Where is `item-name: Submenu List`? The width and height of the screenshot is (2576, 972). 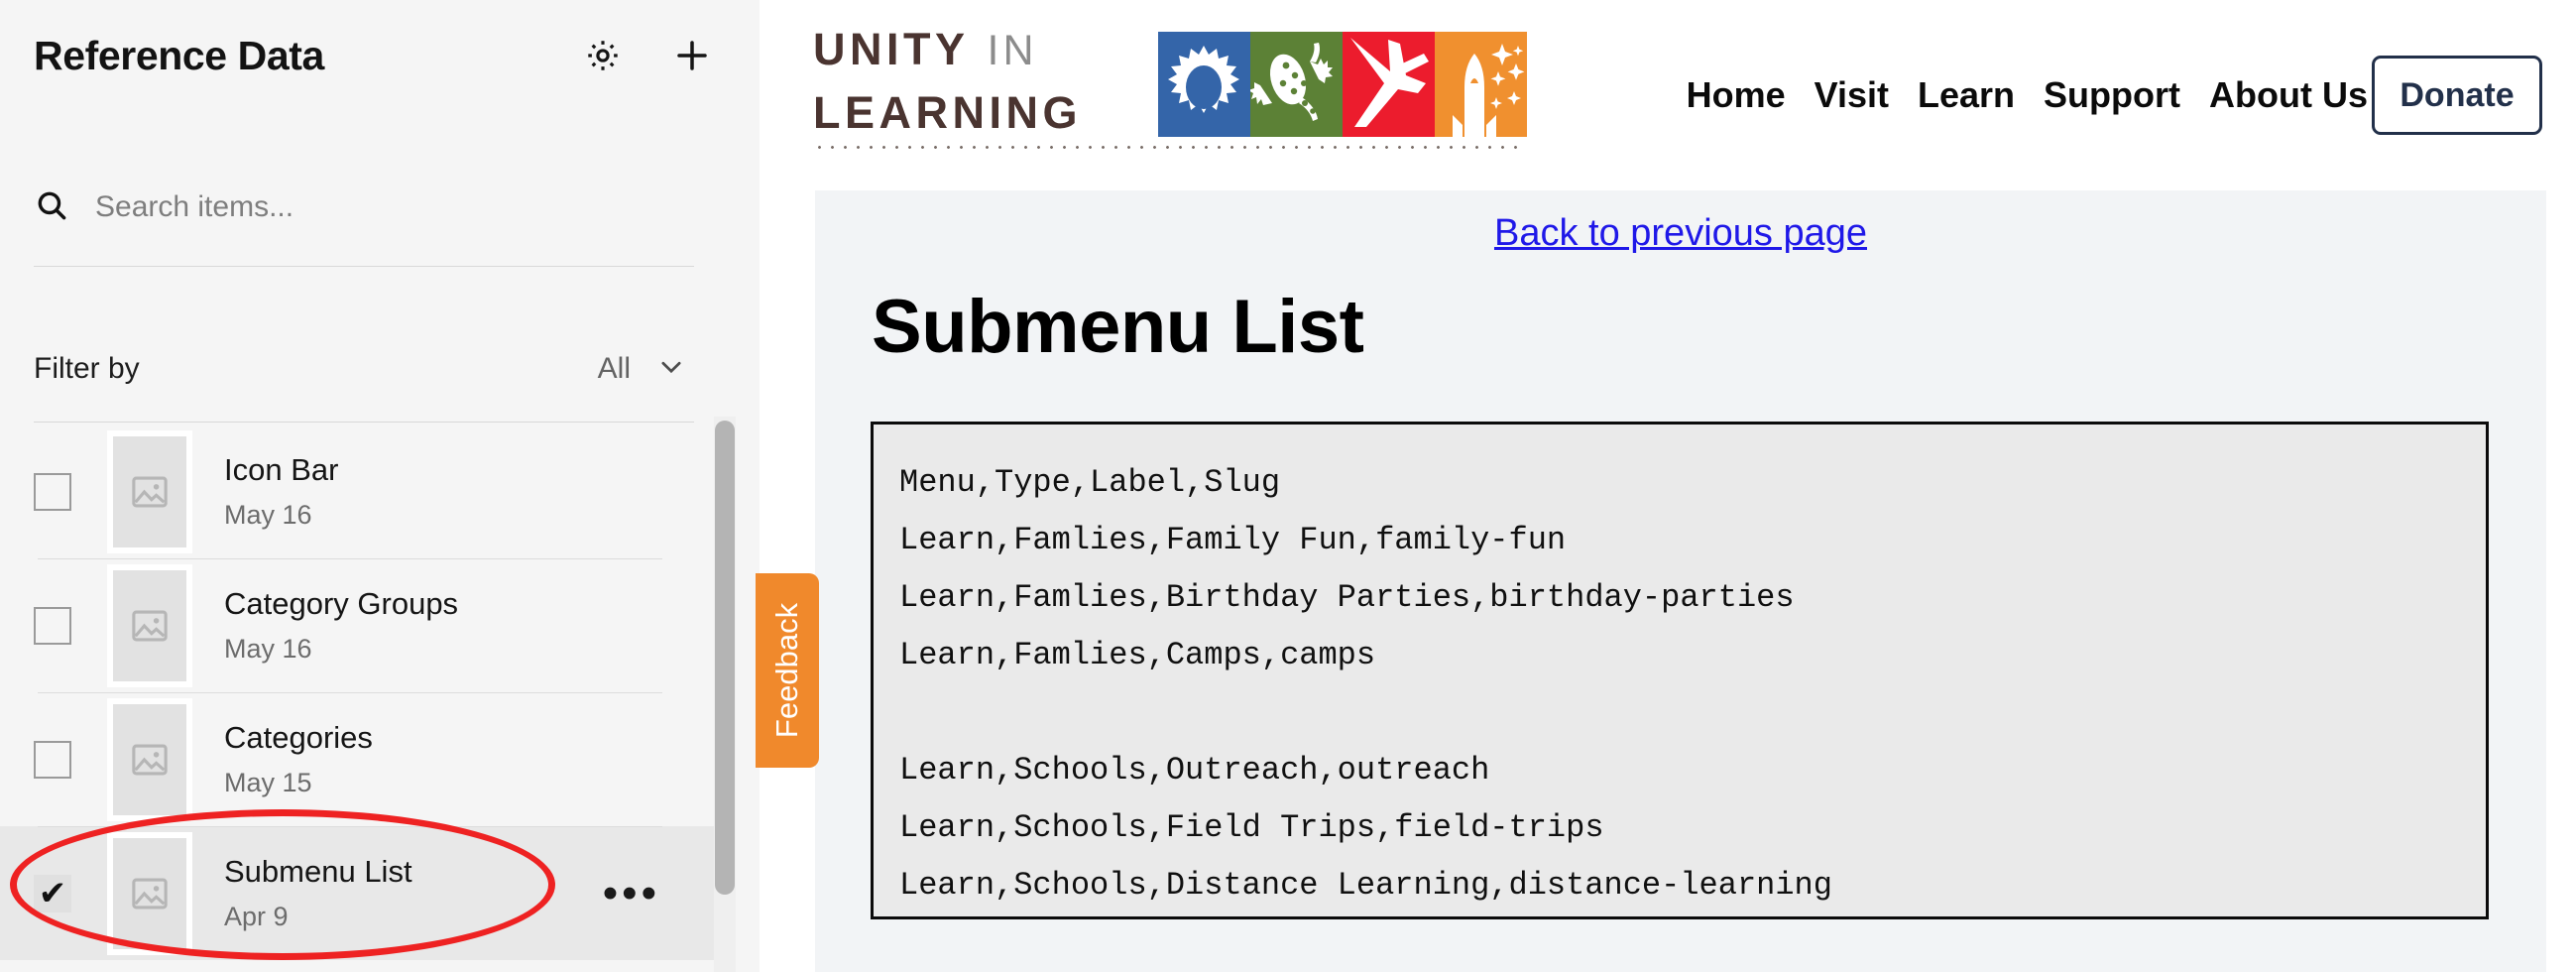 item-name: Submenu List is located at coordinates (318, 871).